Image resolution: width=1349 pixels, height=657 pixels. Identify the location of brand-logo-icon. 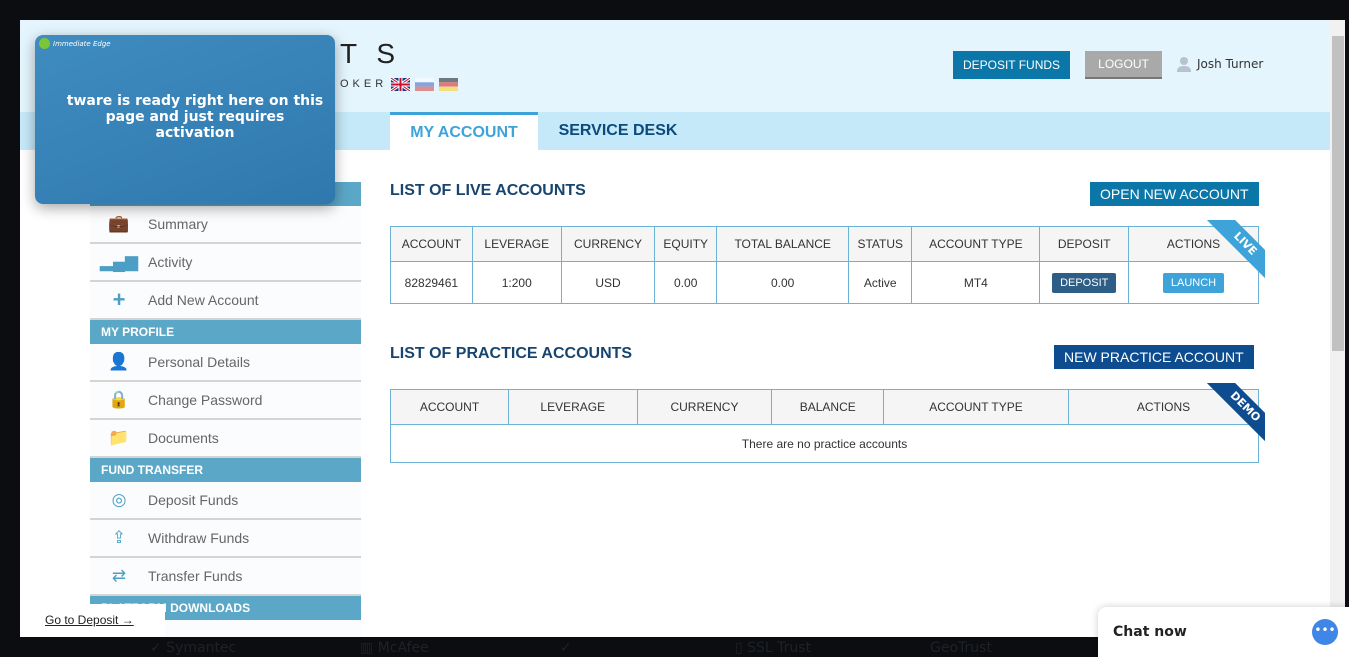
(44, 43).